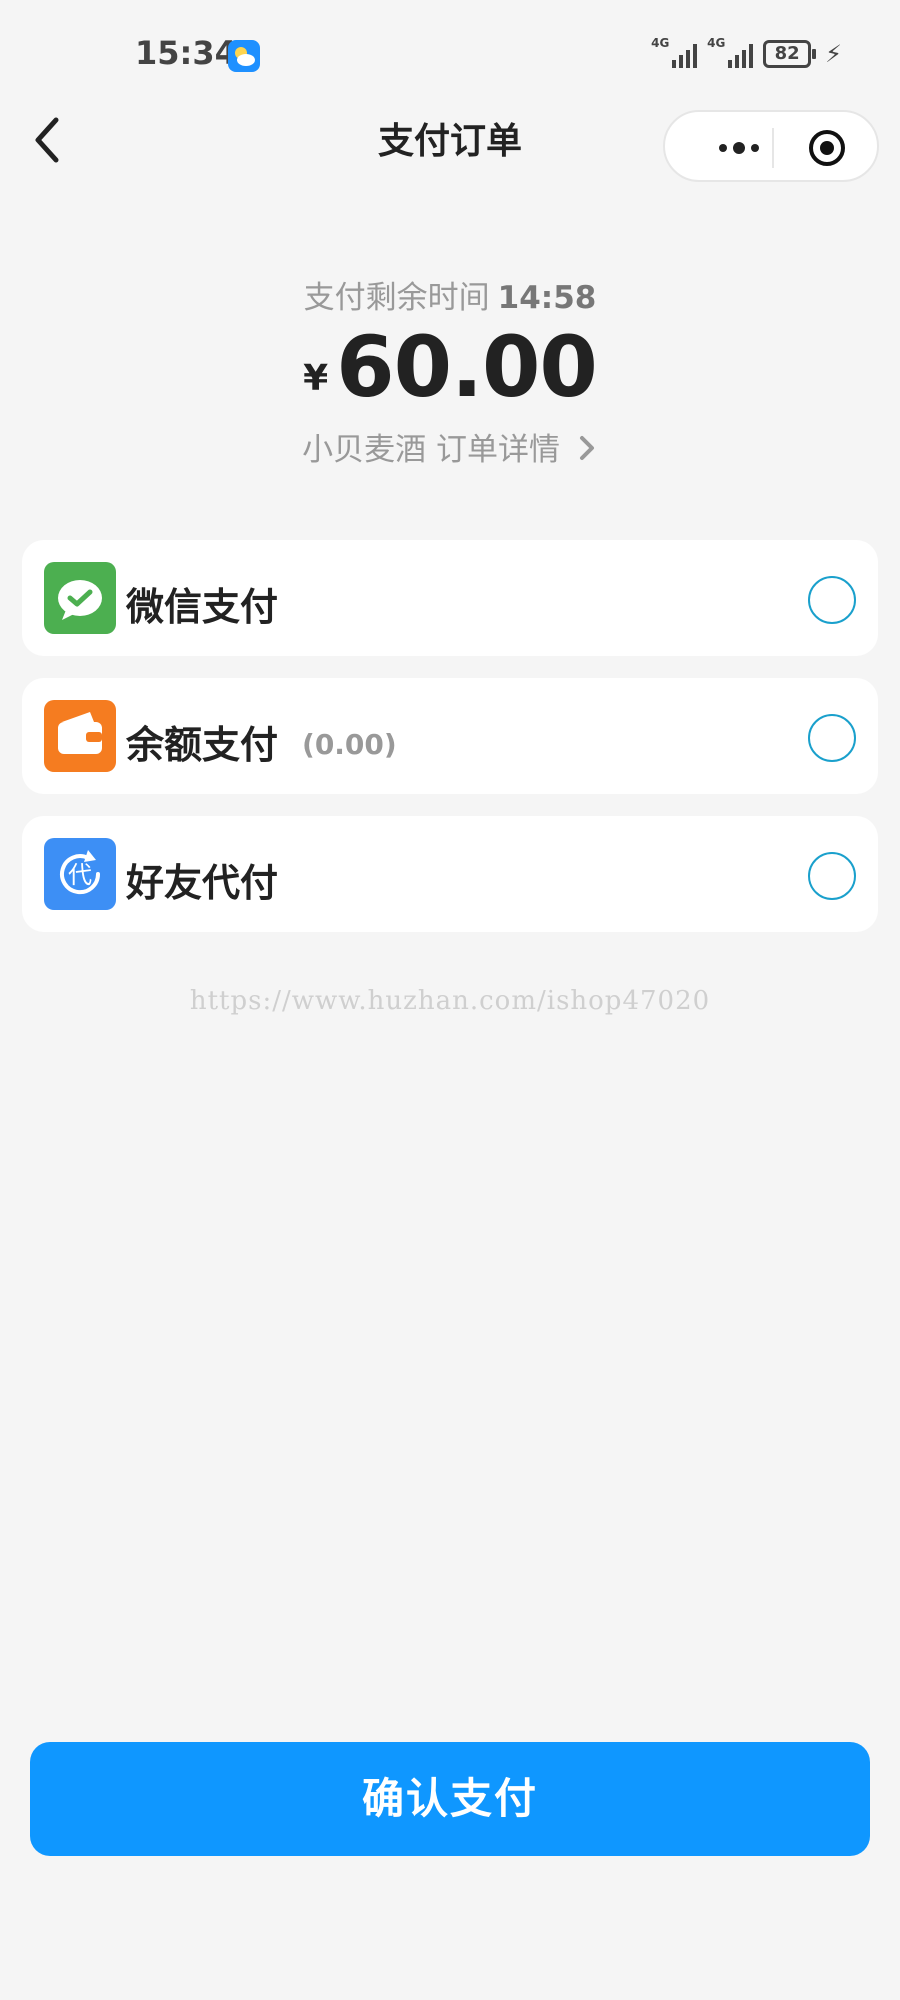  I want to click on merchant-name: 小贝麦酒, so click(364, 450).